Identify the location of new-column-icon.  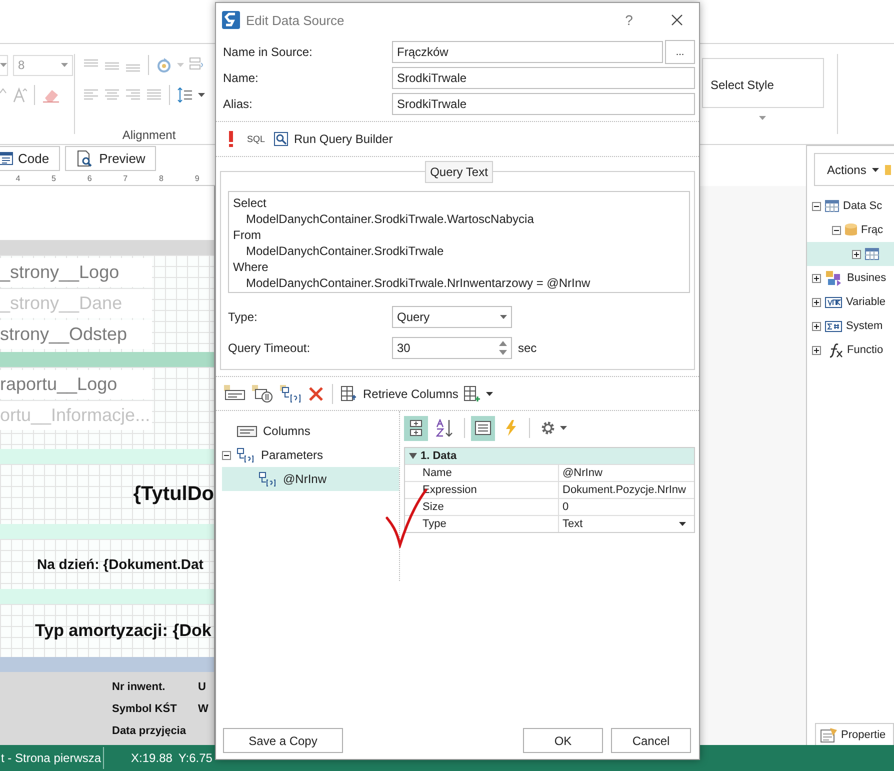
(235, 393).